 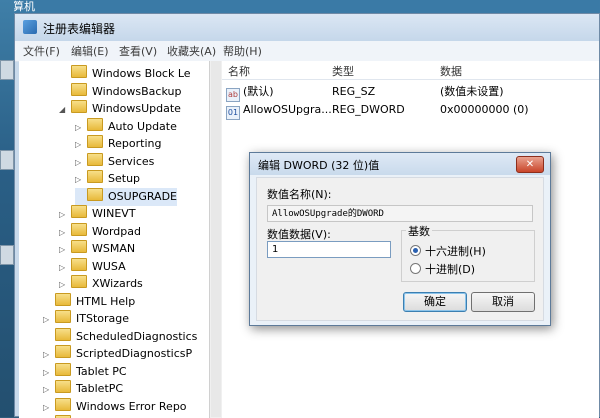 I want to click on tree-item: ▷ ITStorage, so click(x=86, y=319).